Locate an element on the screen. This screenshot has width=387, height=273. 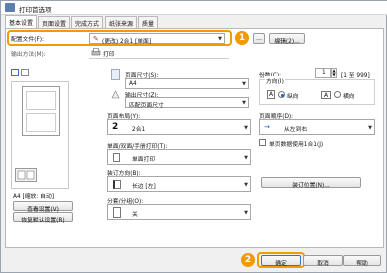
profile-value: (更改) 2合1 [单面] is located at coordinates (127, 42).